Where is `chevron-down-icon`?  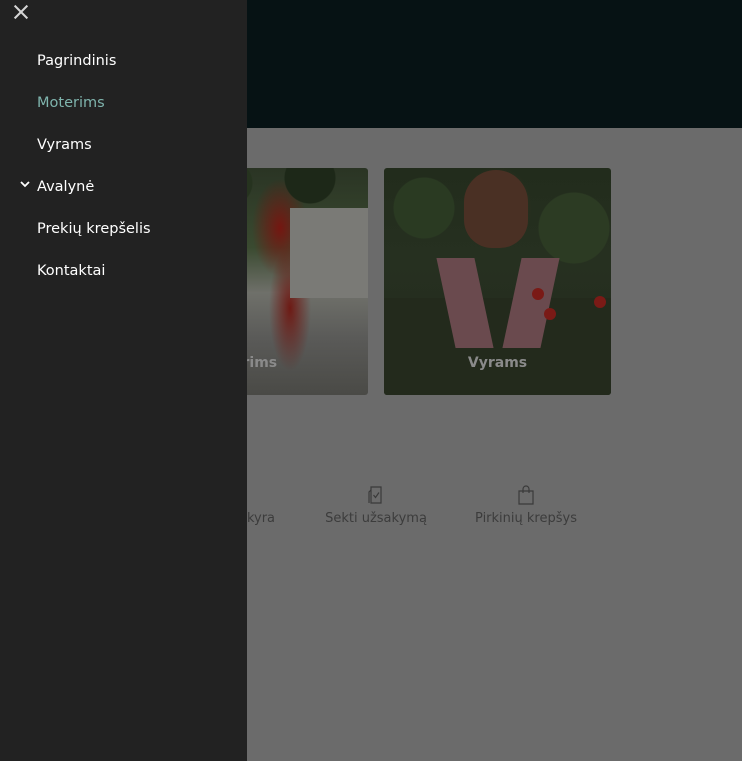 chevron-down-icon is located at coordinates (25, 184).